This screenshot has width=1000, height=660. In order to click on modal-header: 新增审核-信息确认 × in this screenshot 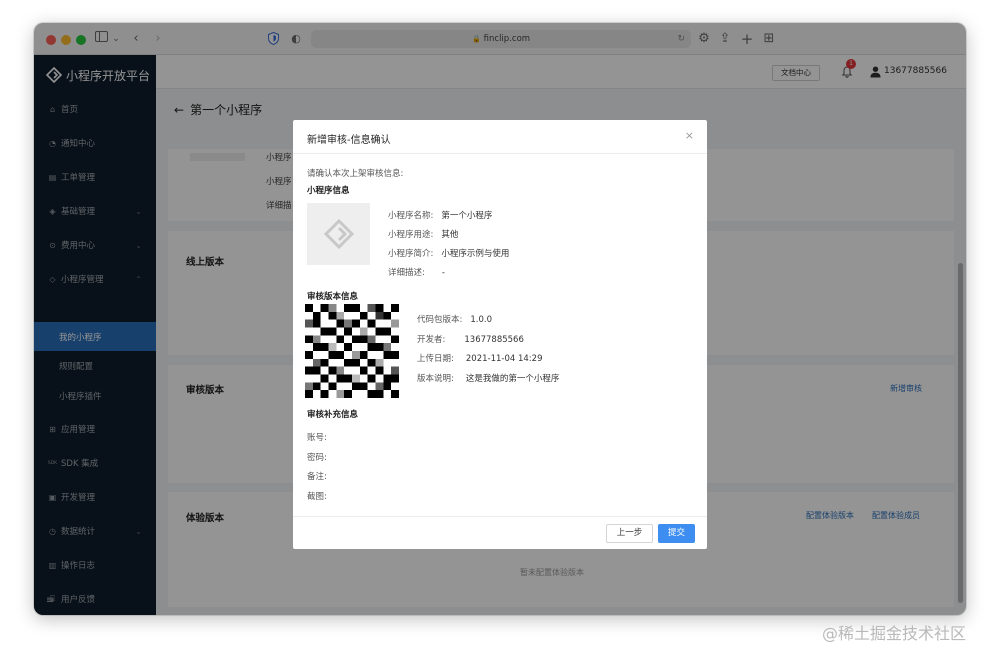, I will do `click(500, 137)`.